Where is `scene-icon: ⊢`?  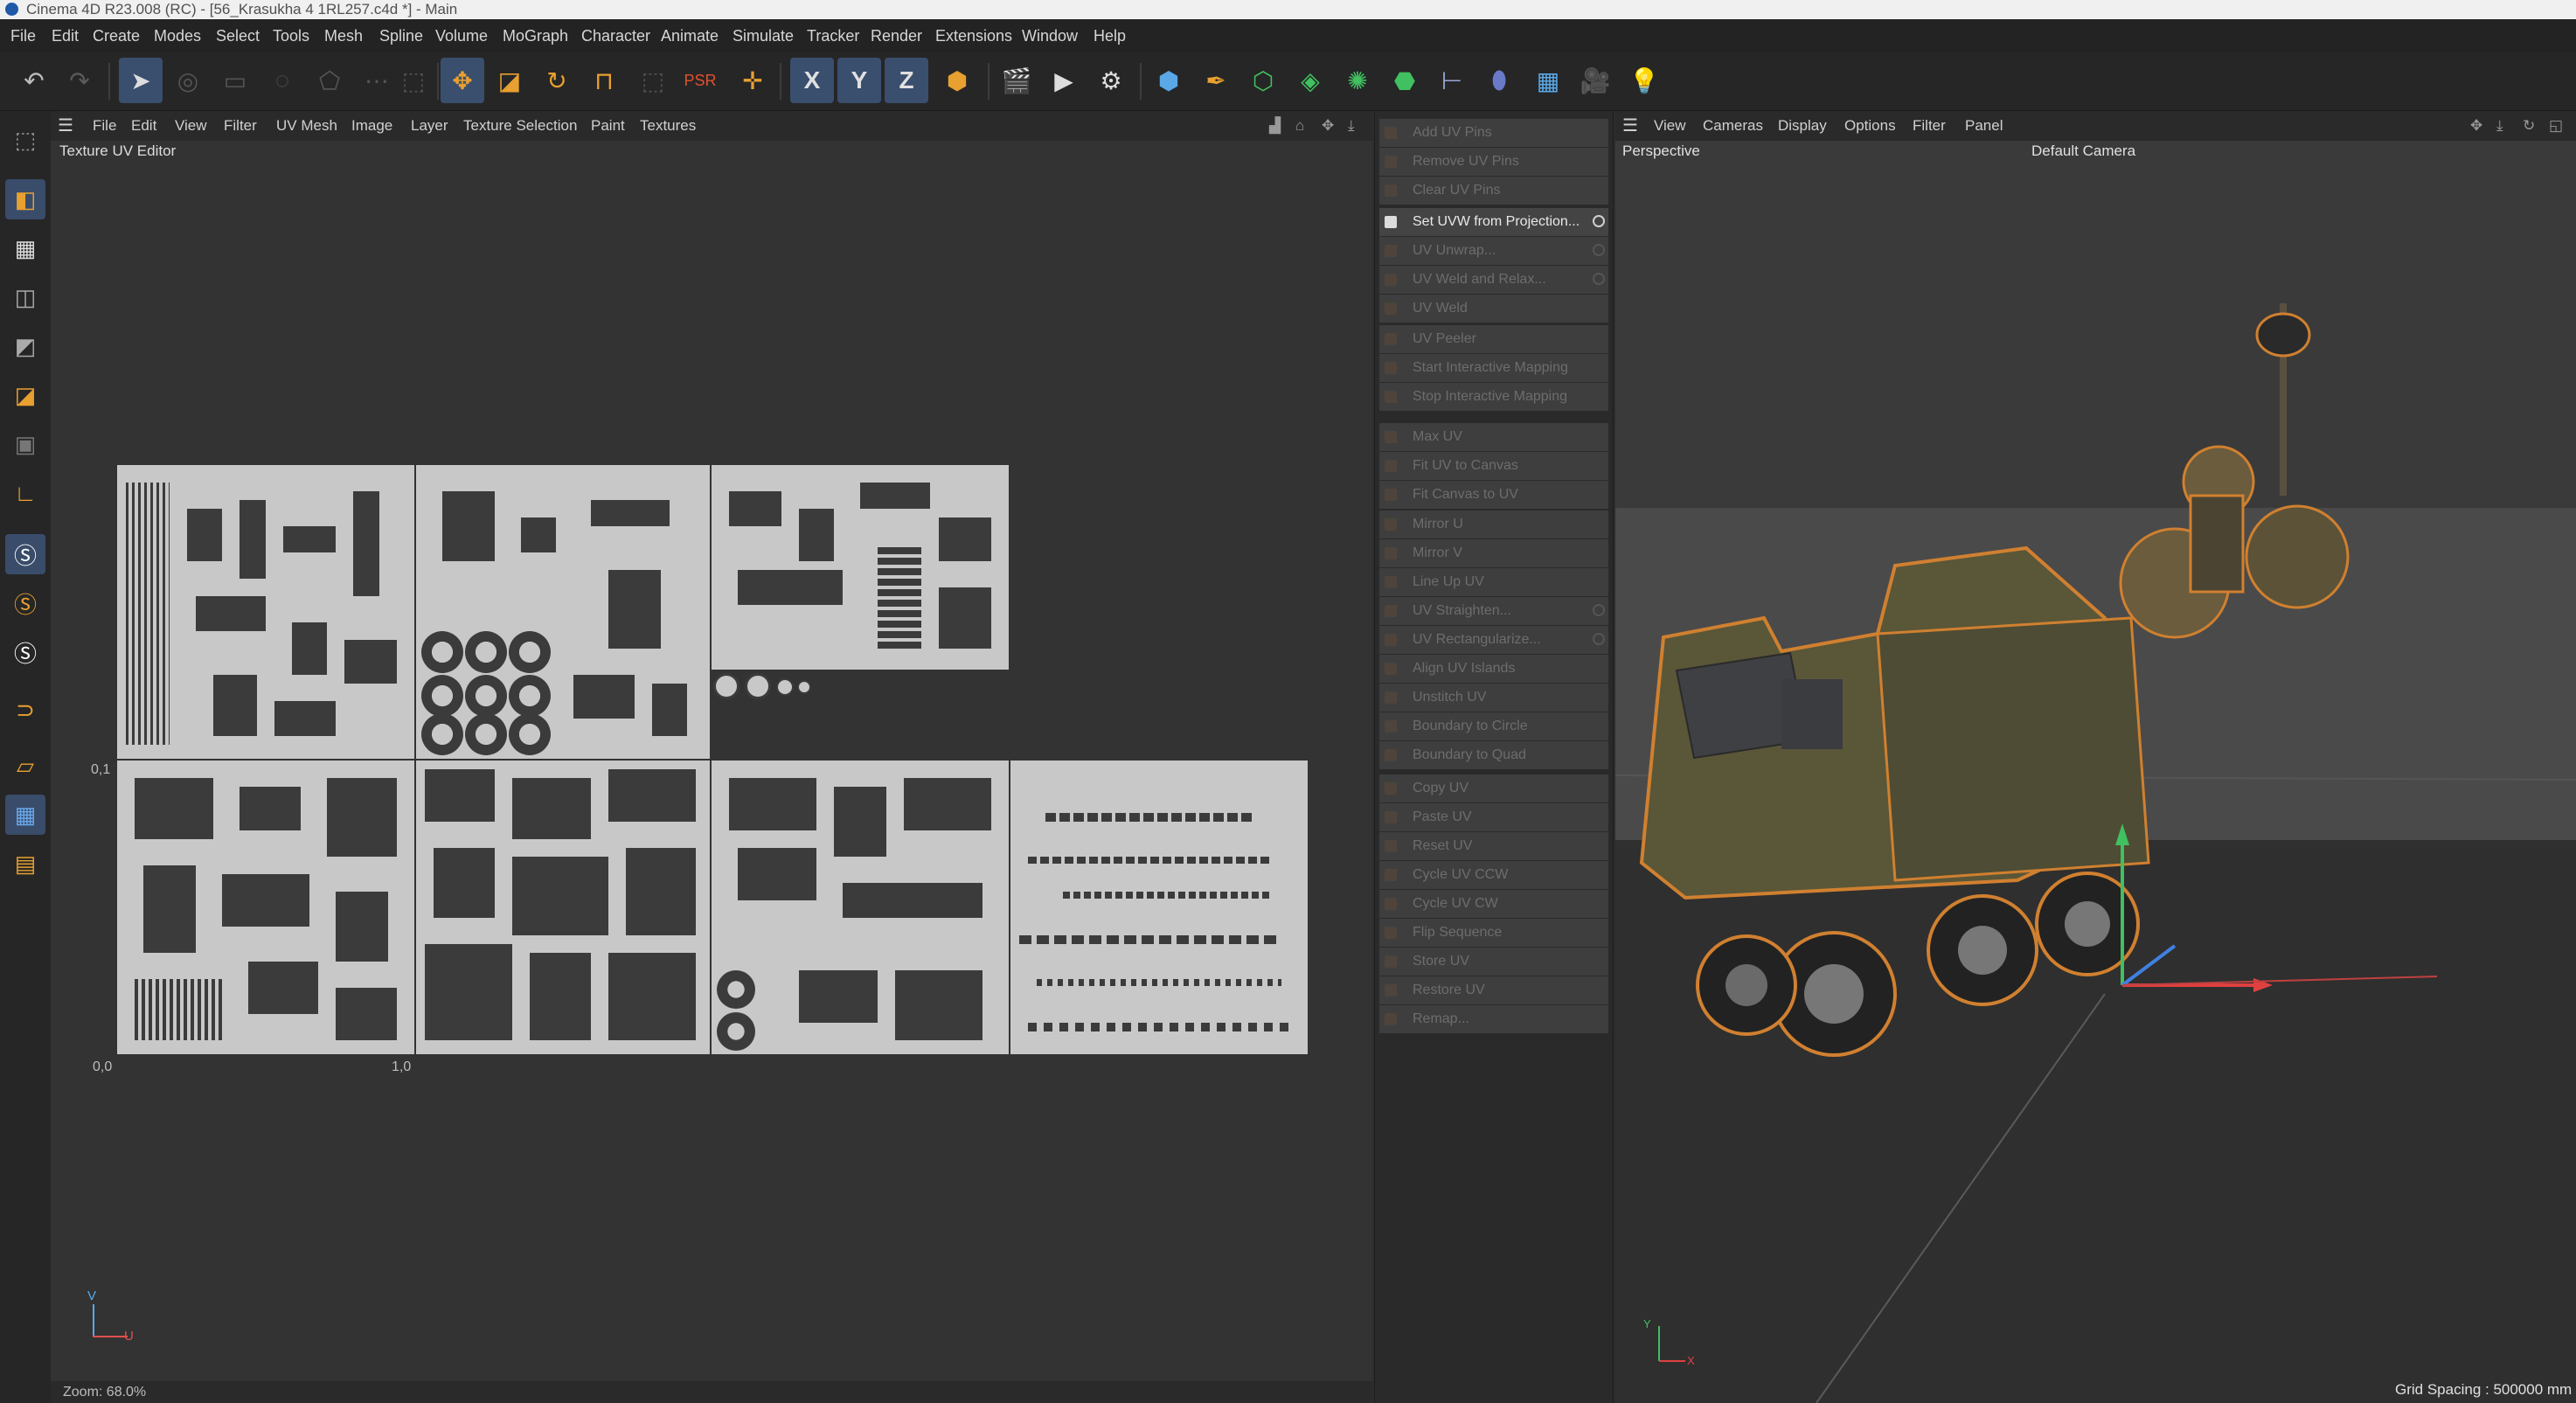 scene-icon: ⊢ is located at coordinates (1452, 80).